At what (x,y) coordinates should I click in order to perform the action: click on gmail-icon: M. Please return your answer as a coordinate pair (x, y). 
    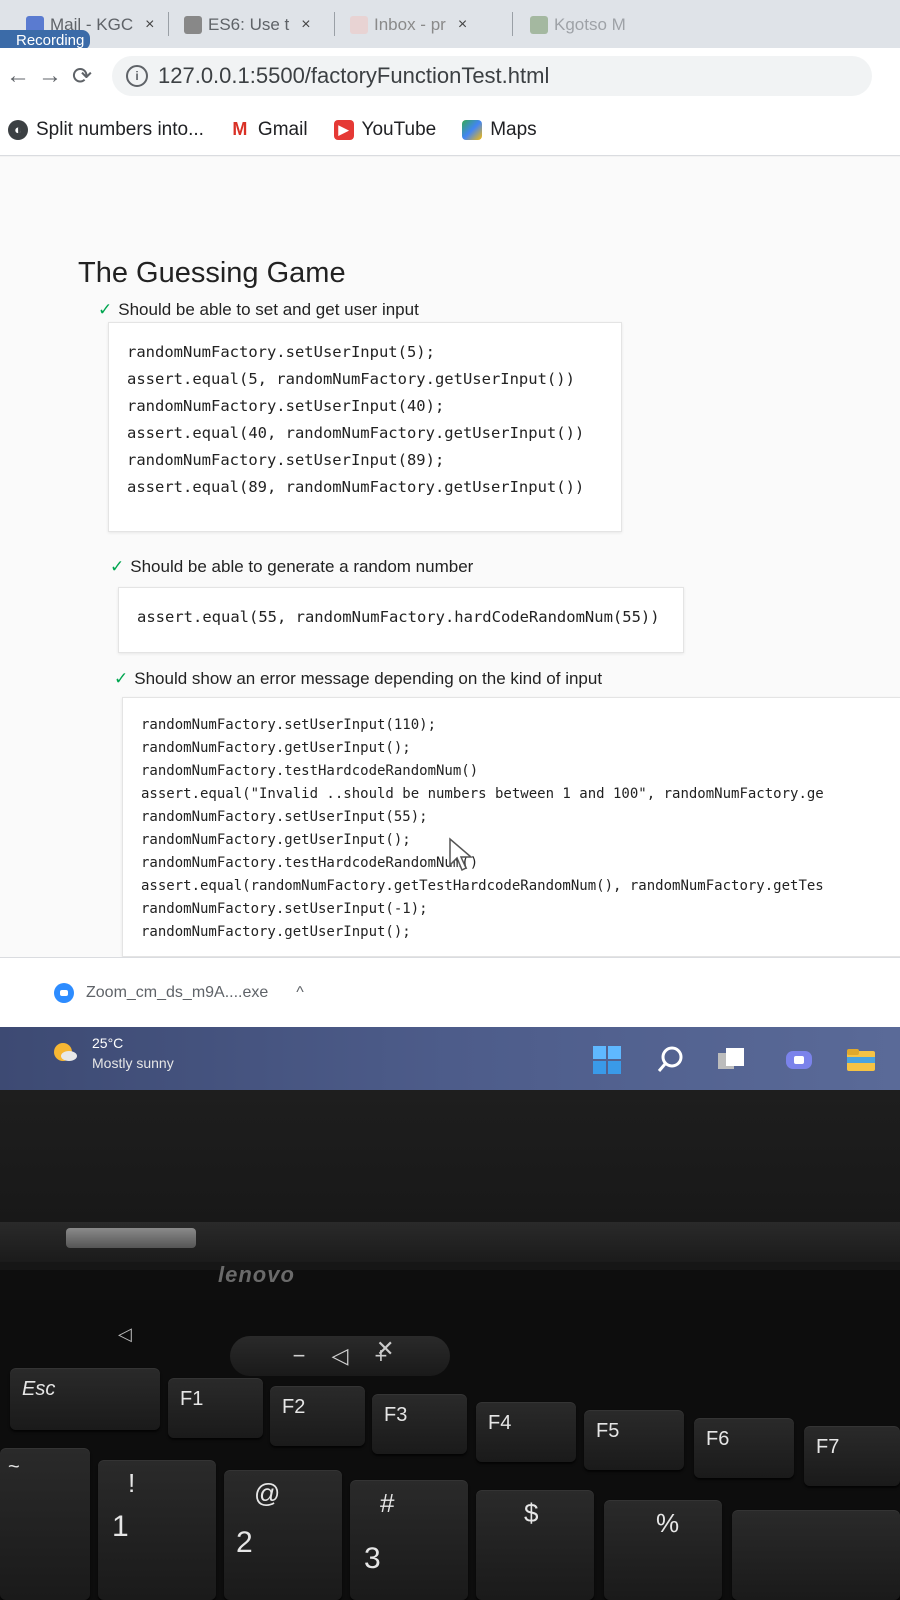
    Looking at the image, I should click on (239, 129).